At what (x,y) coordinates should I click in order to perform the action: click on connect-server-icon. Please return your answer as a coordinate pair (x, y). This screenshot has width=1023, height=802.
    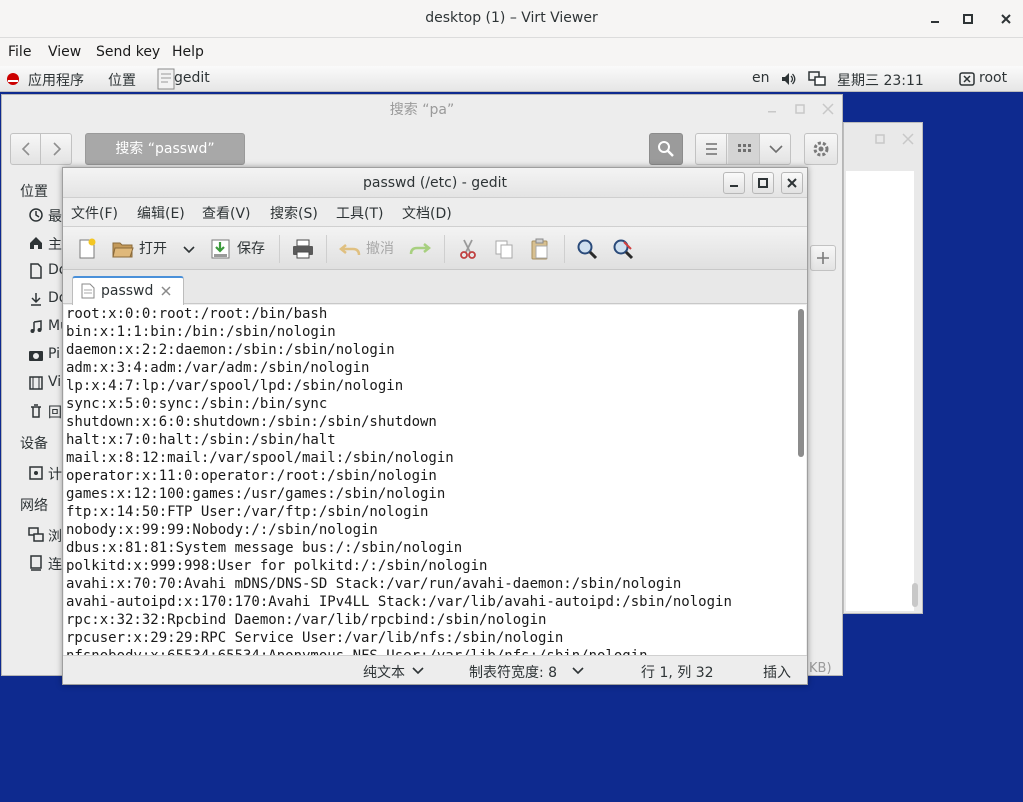
    Looking at the image, I should click on (36, 563).